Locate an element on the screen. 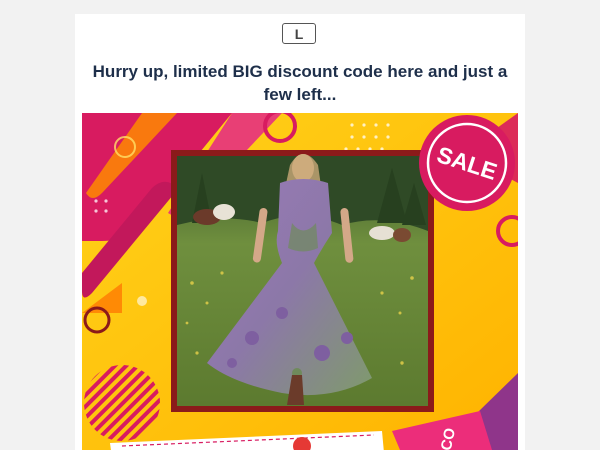 Image resolution: width=600 pixels, height=450 pixels. brand-logo: L is located at coordinates (299, 33).